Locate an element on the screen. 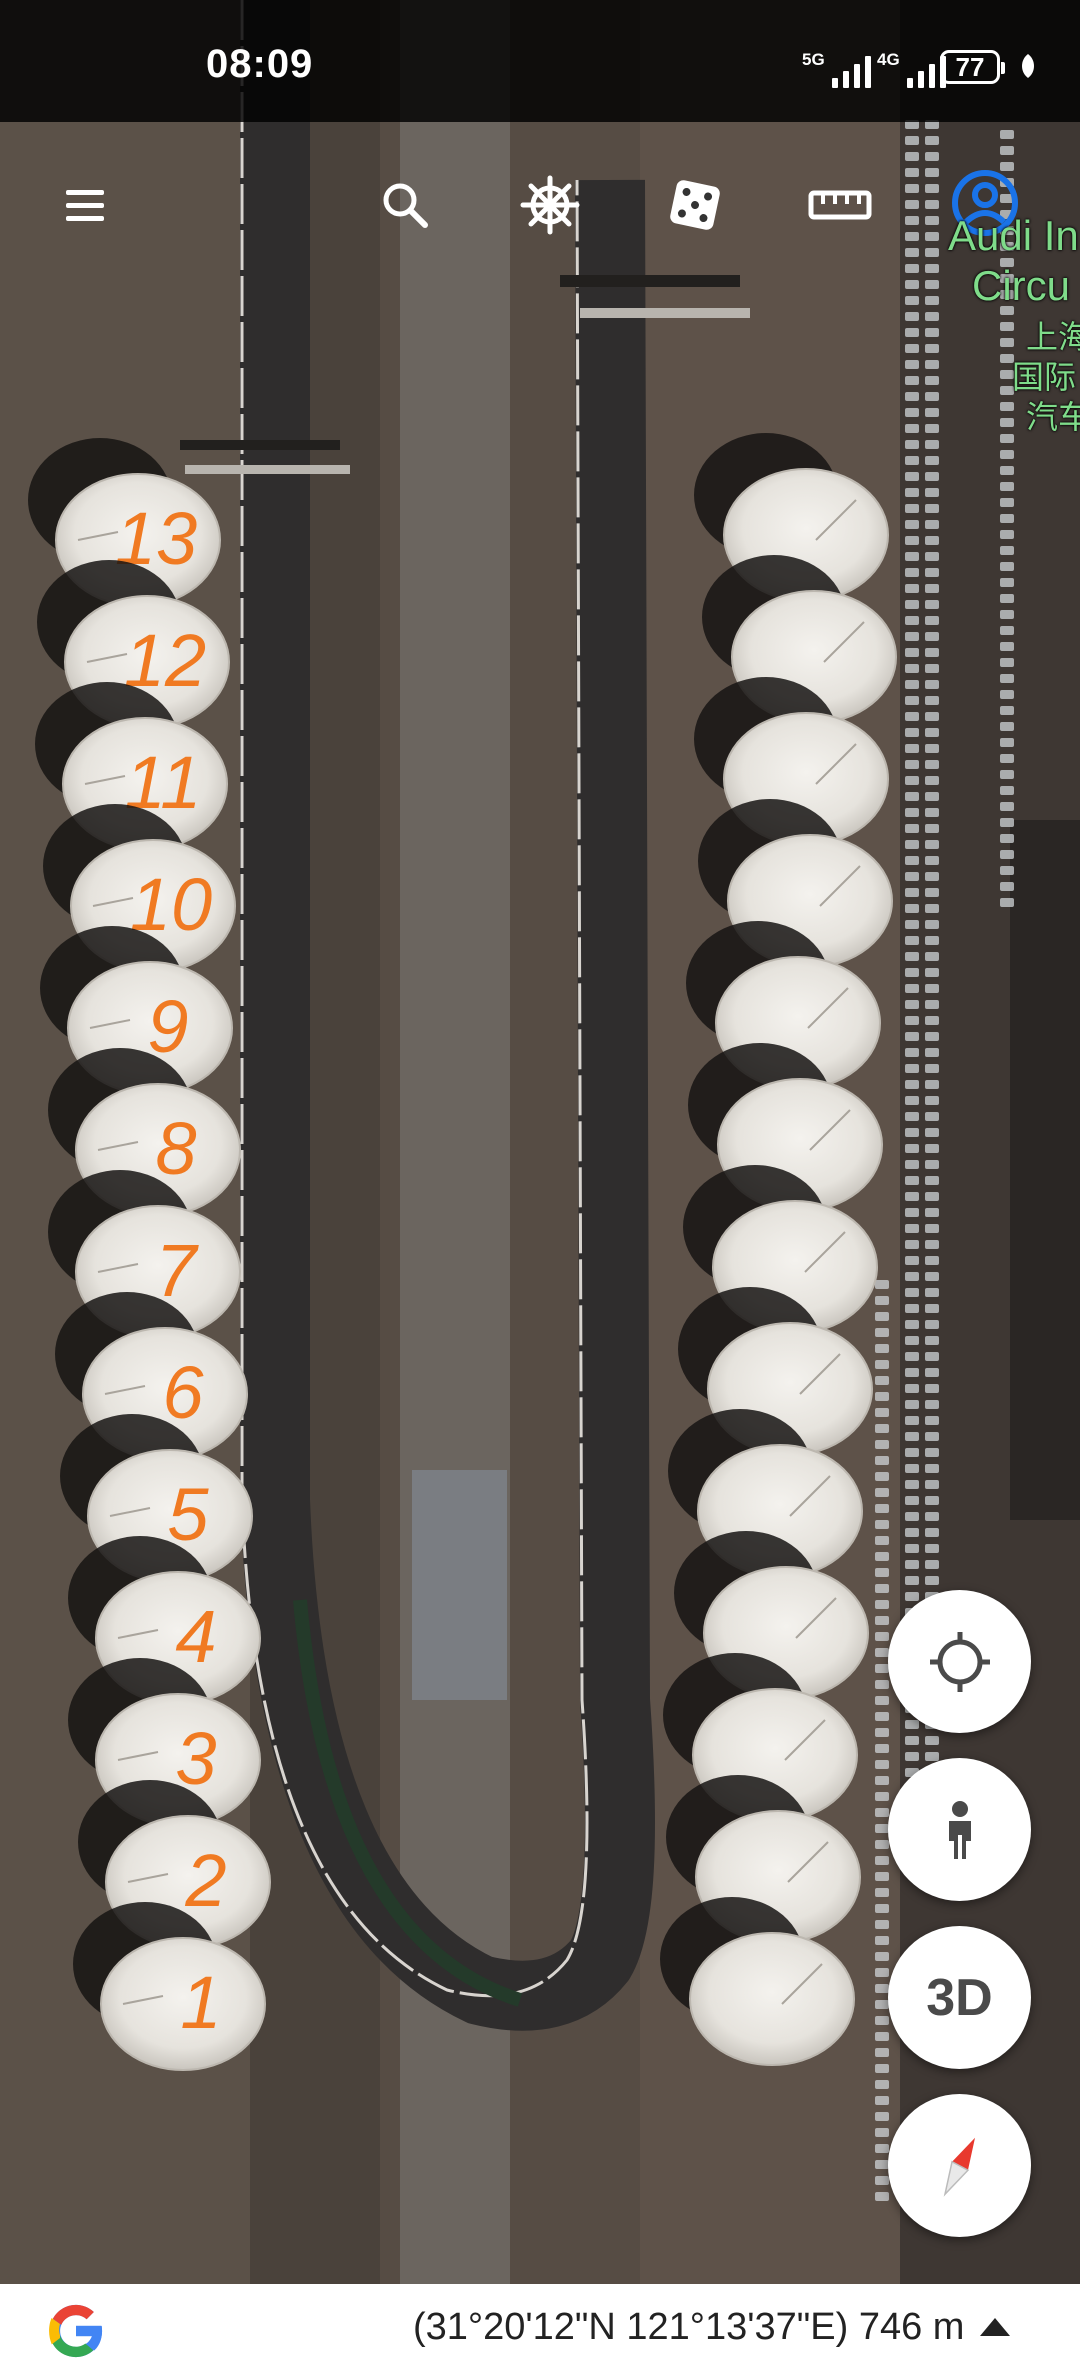 Image resolution: width=1080 pixels, height=2376 pixels. measure-button is located at coordinates (840, 205).